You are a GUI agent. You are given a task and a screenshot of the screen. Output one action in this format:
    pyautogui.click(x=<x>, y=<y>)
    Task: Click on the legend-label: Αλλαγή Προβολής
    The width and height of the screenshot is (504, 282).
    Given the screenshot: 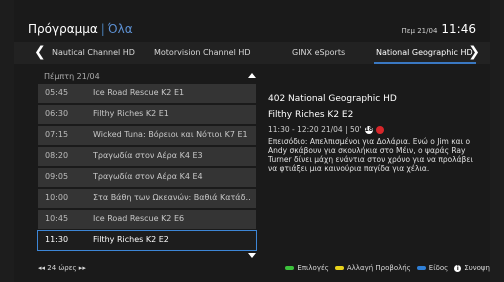 What is the action you would take?
    pyautogui.click(x=378, y=268)
    